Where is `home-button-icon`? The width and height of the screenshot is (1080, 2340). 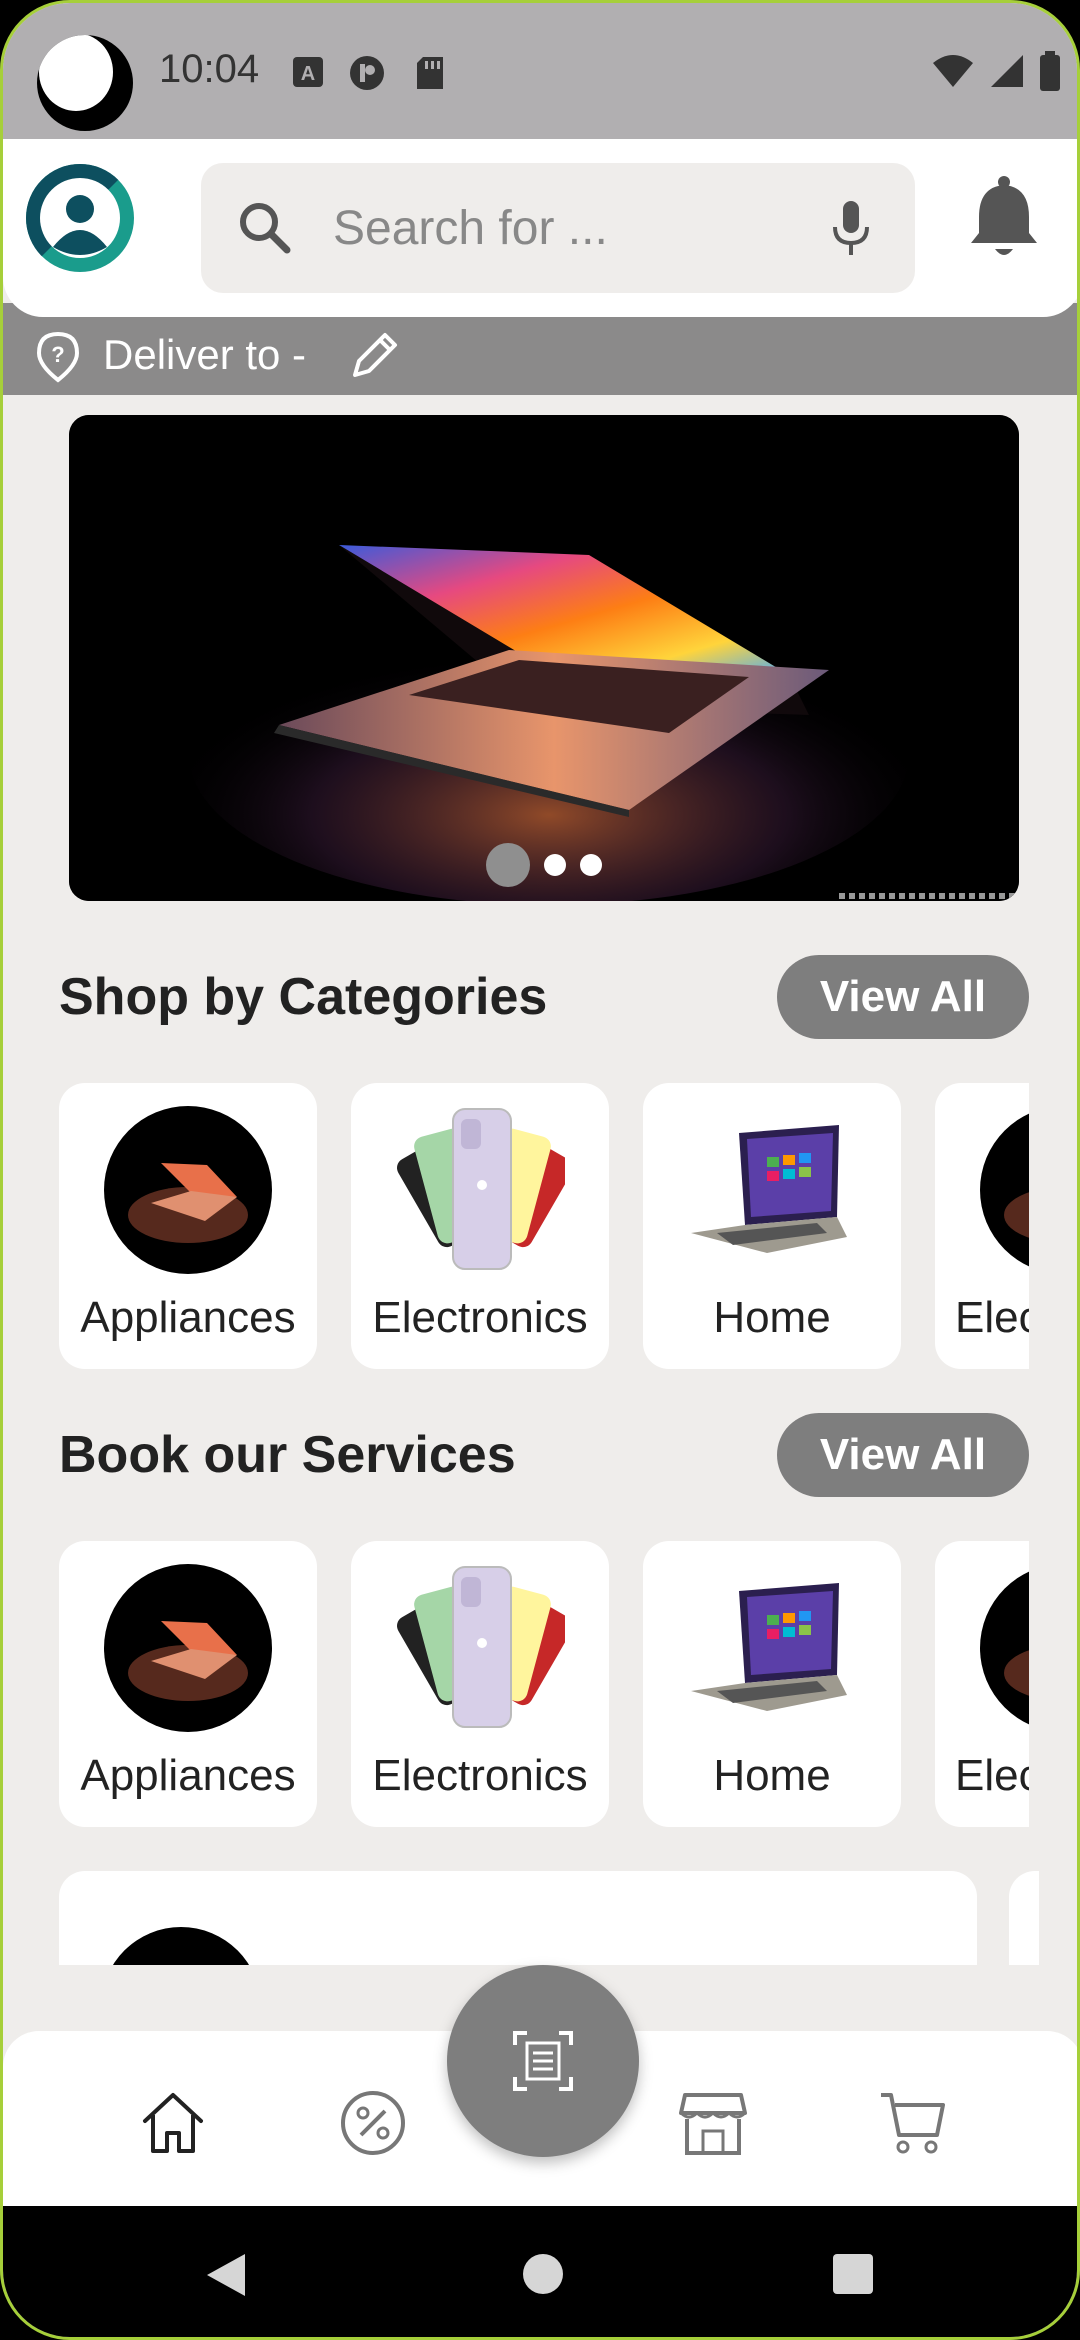
home-button-icon is located at coordinates (543, 2274).